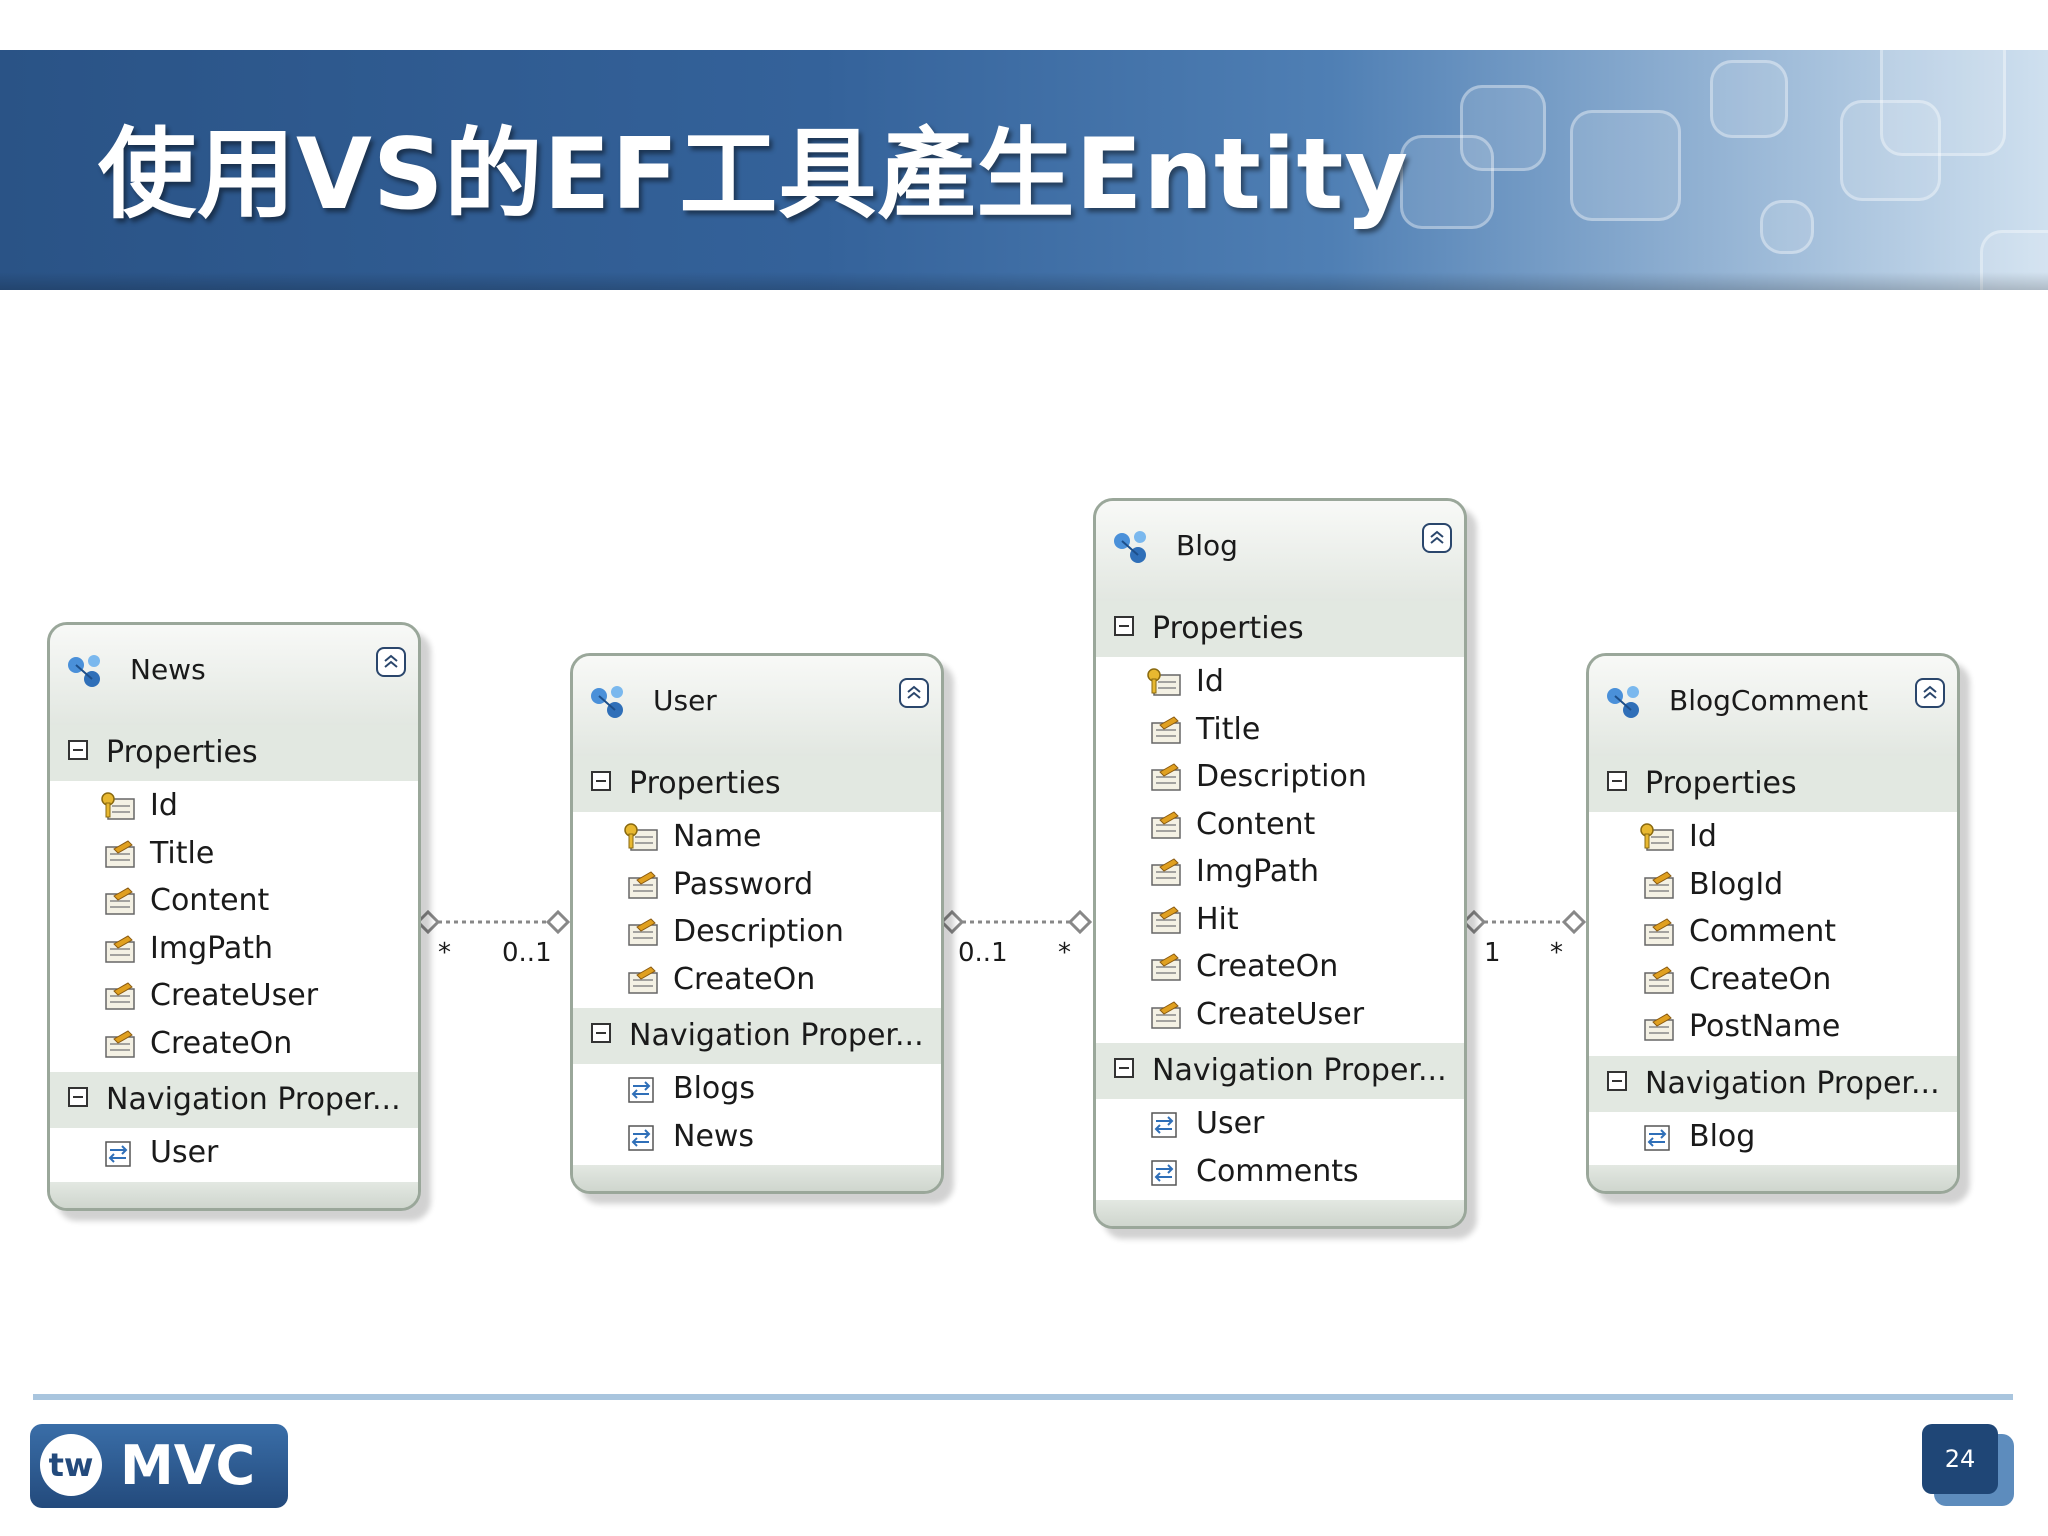 This screenshot has height=1536, width=2048. Describe the element at coordinates (1773, 1028) in the screenshot. I see `property-row: PostName` at that location.